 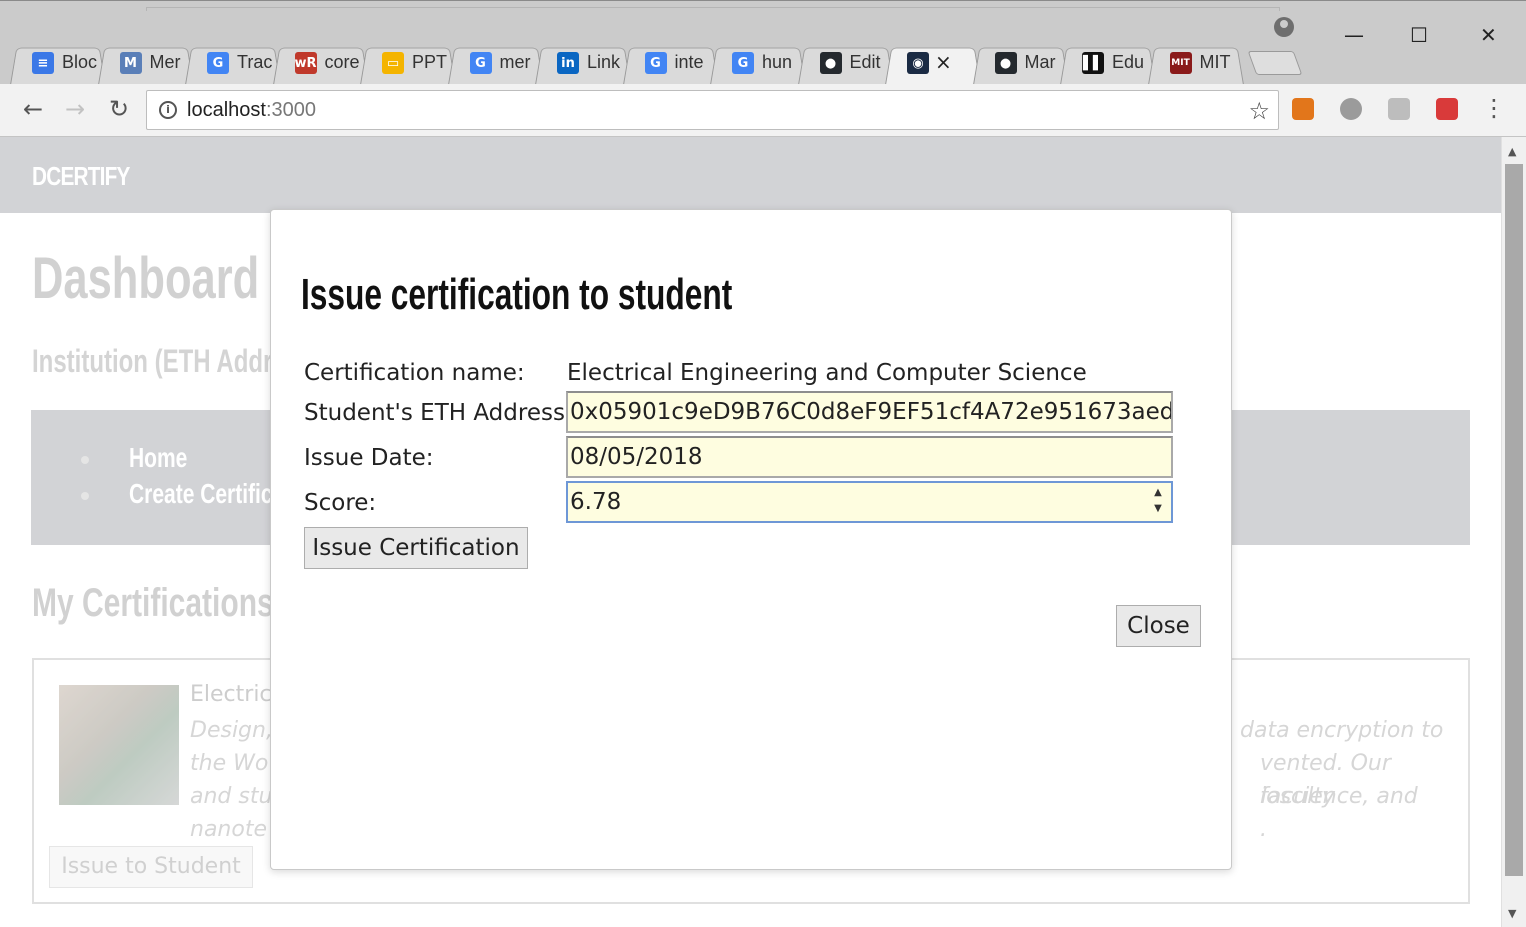 I want to click on react-devtools-icon, so click(x=1447, y=109).